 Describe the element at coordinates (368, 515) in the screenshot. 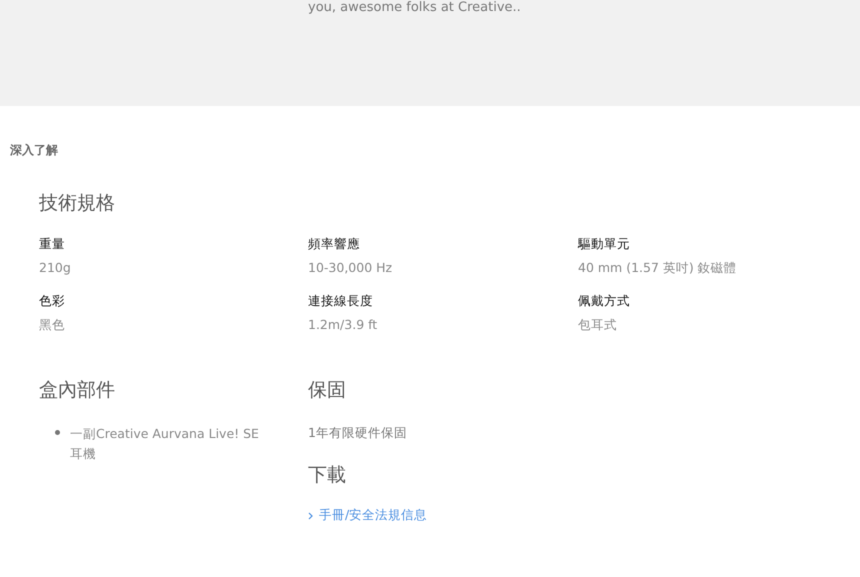

I see `download-link: 手冊/安全法規信息` at that location.